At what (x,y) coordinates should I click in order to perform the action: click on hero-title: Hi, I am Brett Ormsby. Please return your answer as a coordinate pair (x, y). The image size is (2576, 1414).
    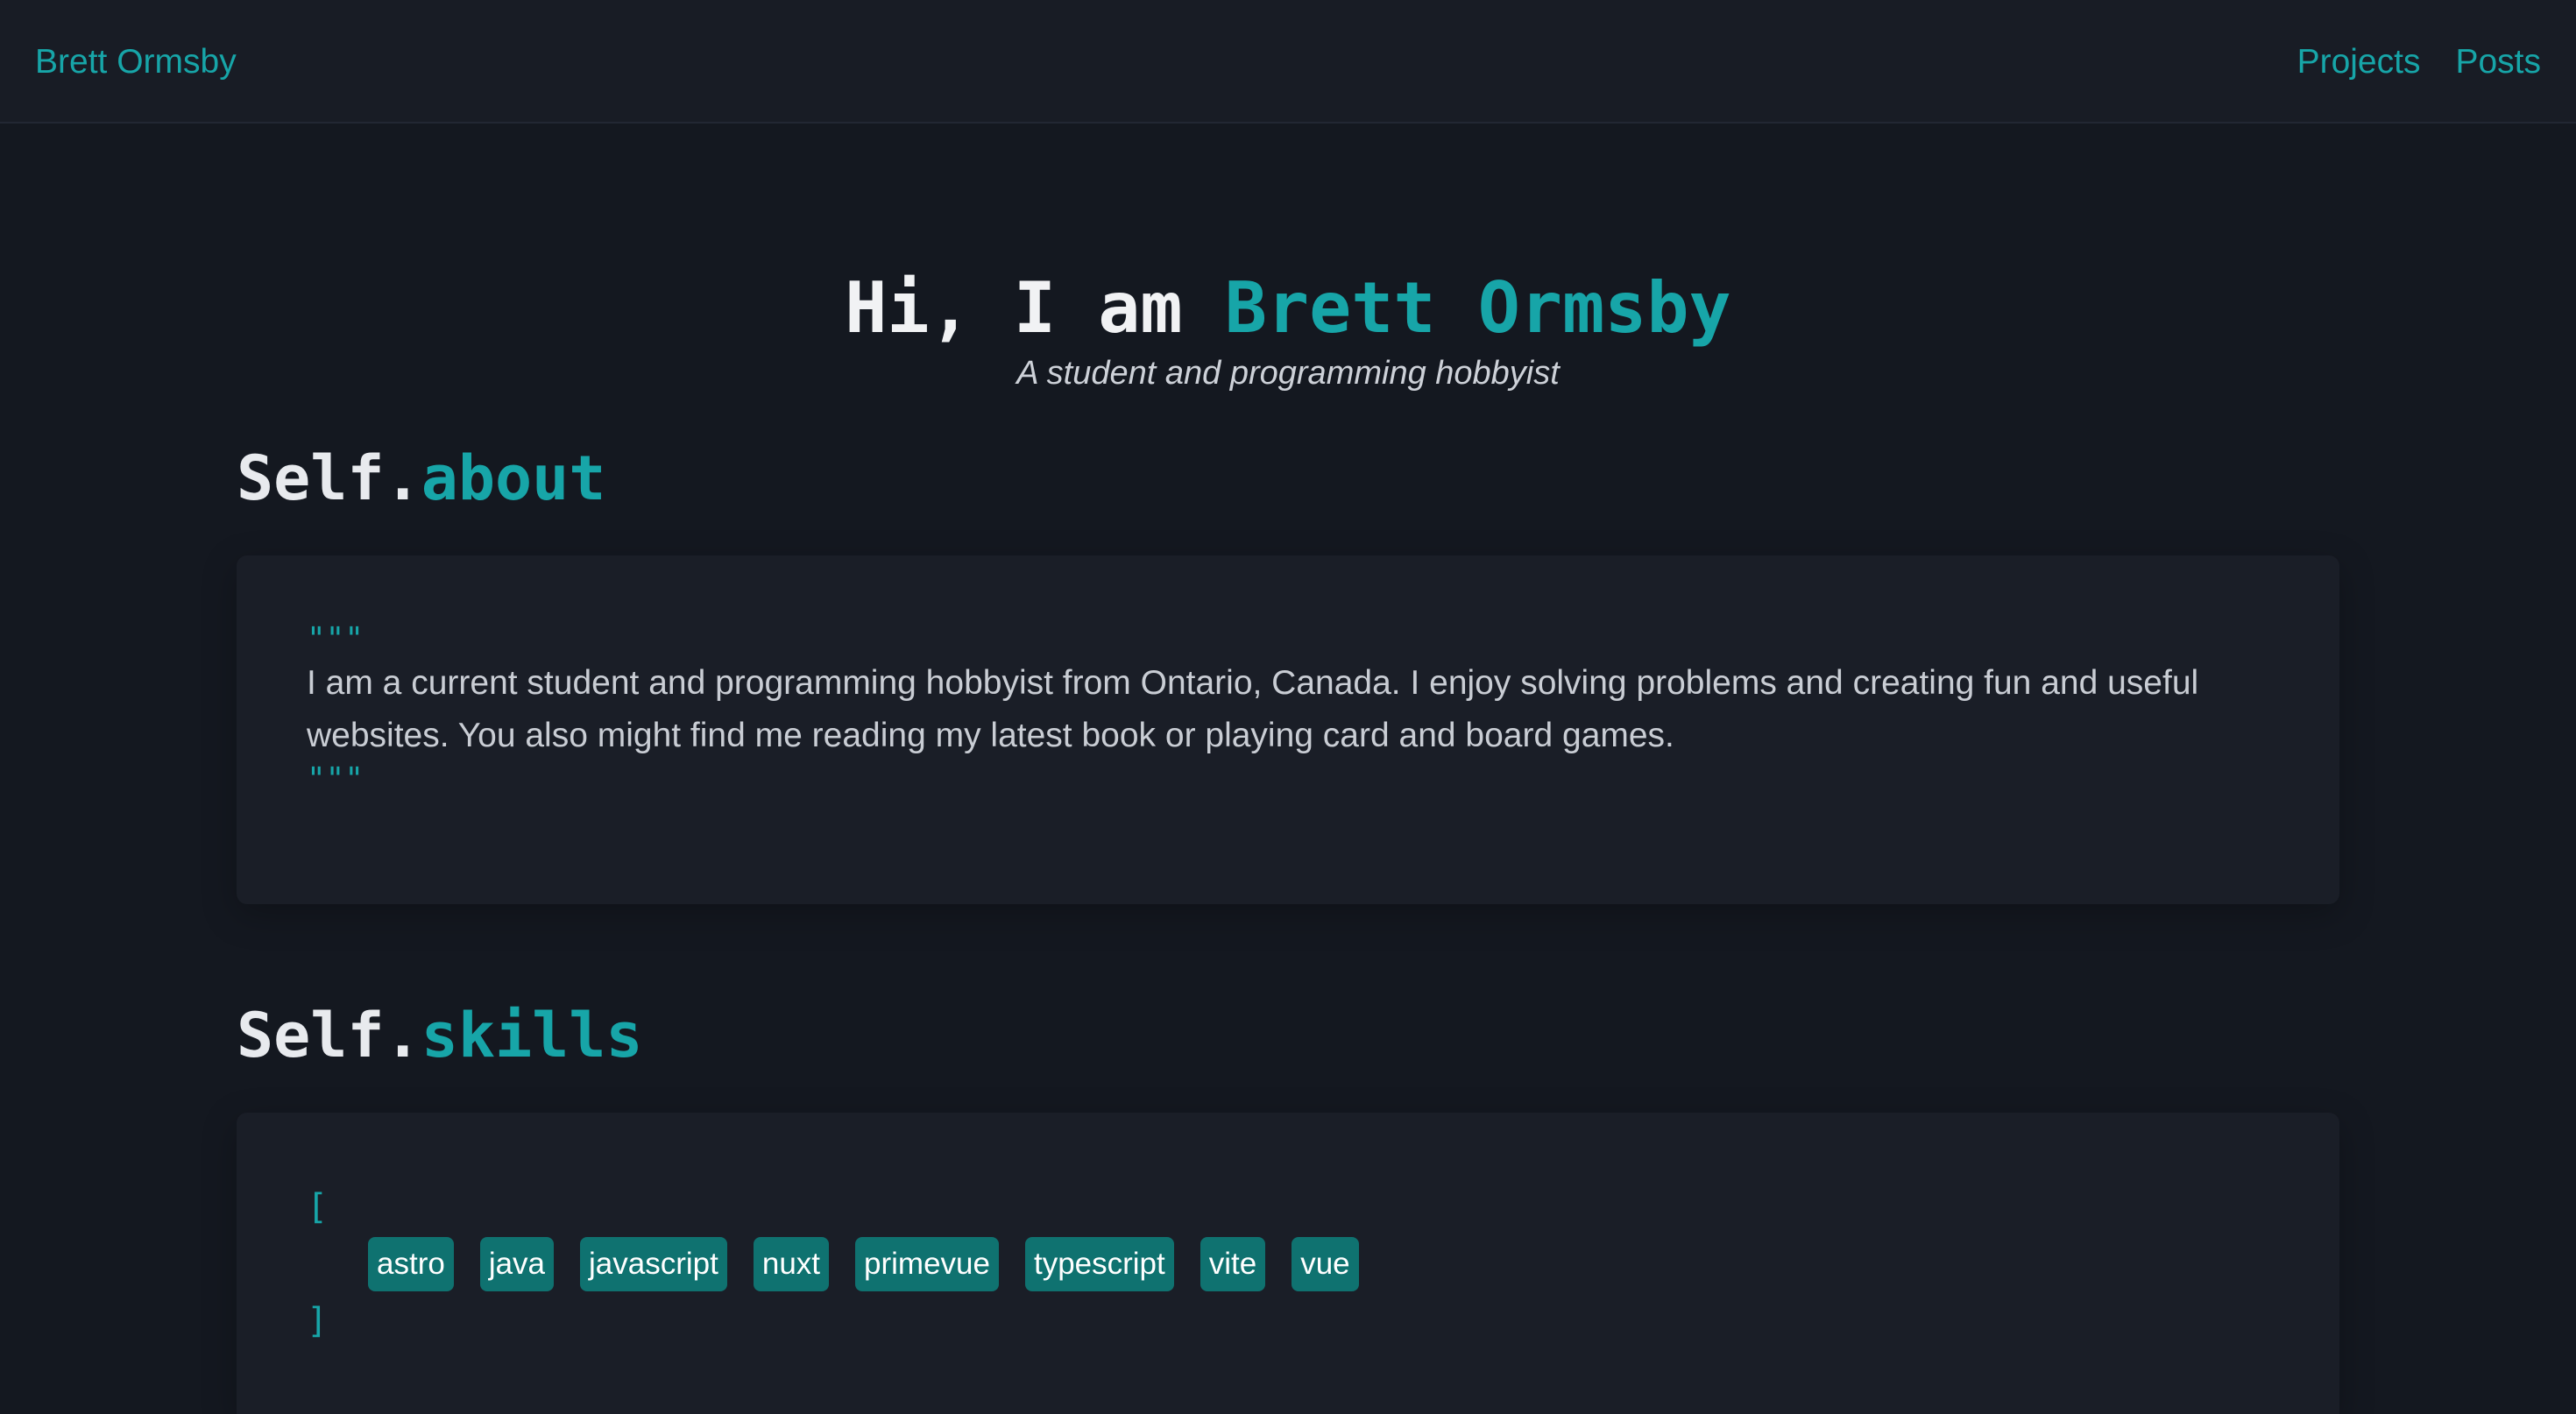
    Looking at the image, I should click on (1288, 308).